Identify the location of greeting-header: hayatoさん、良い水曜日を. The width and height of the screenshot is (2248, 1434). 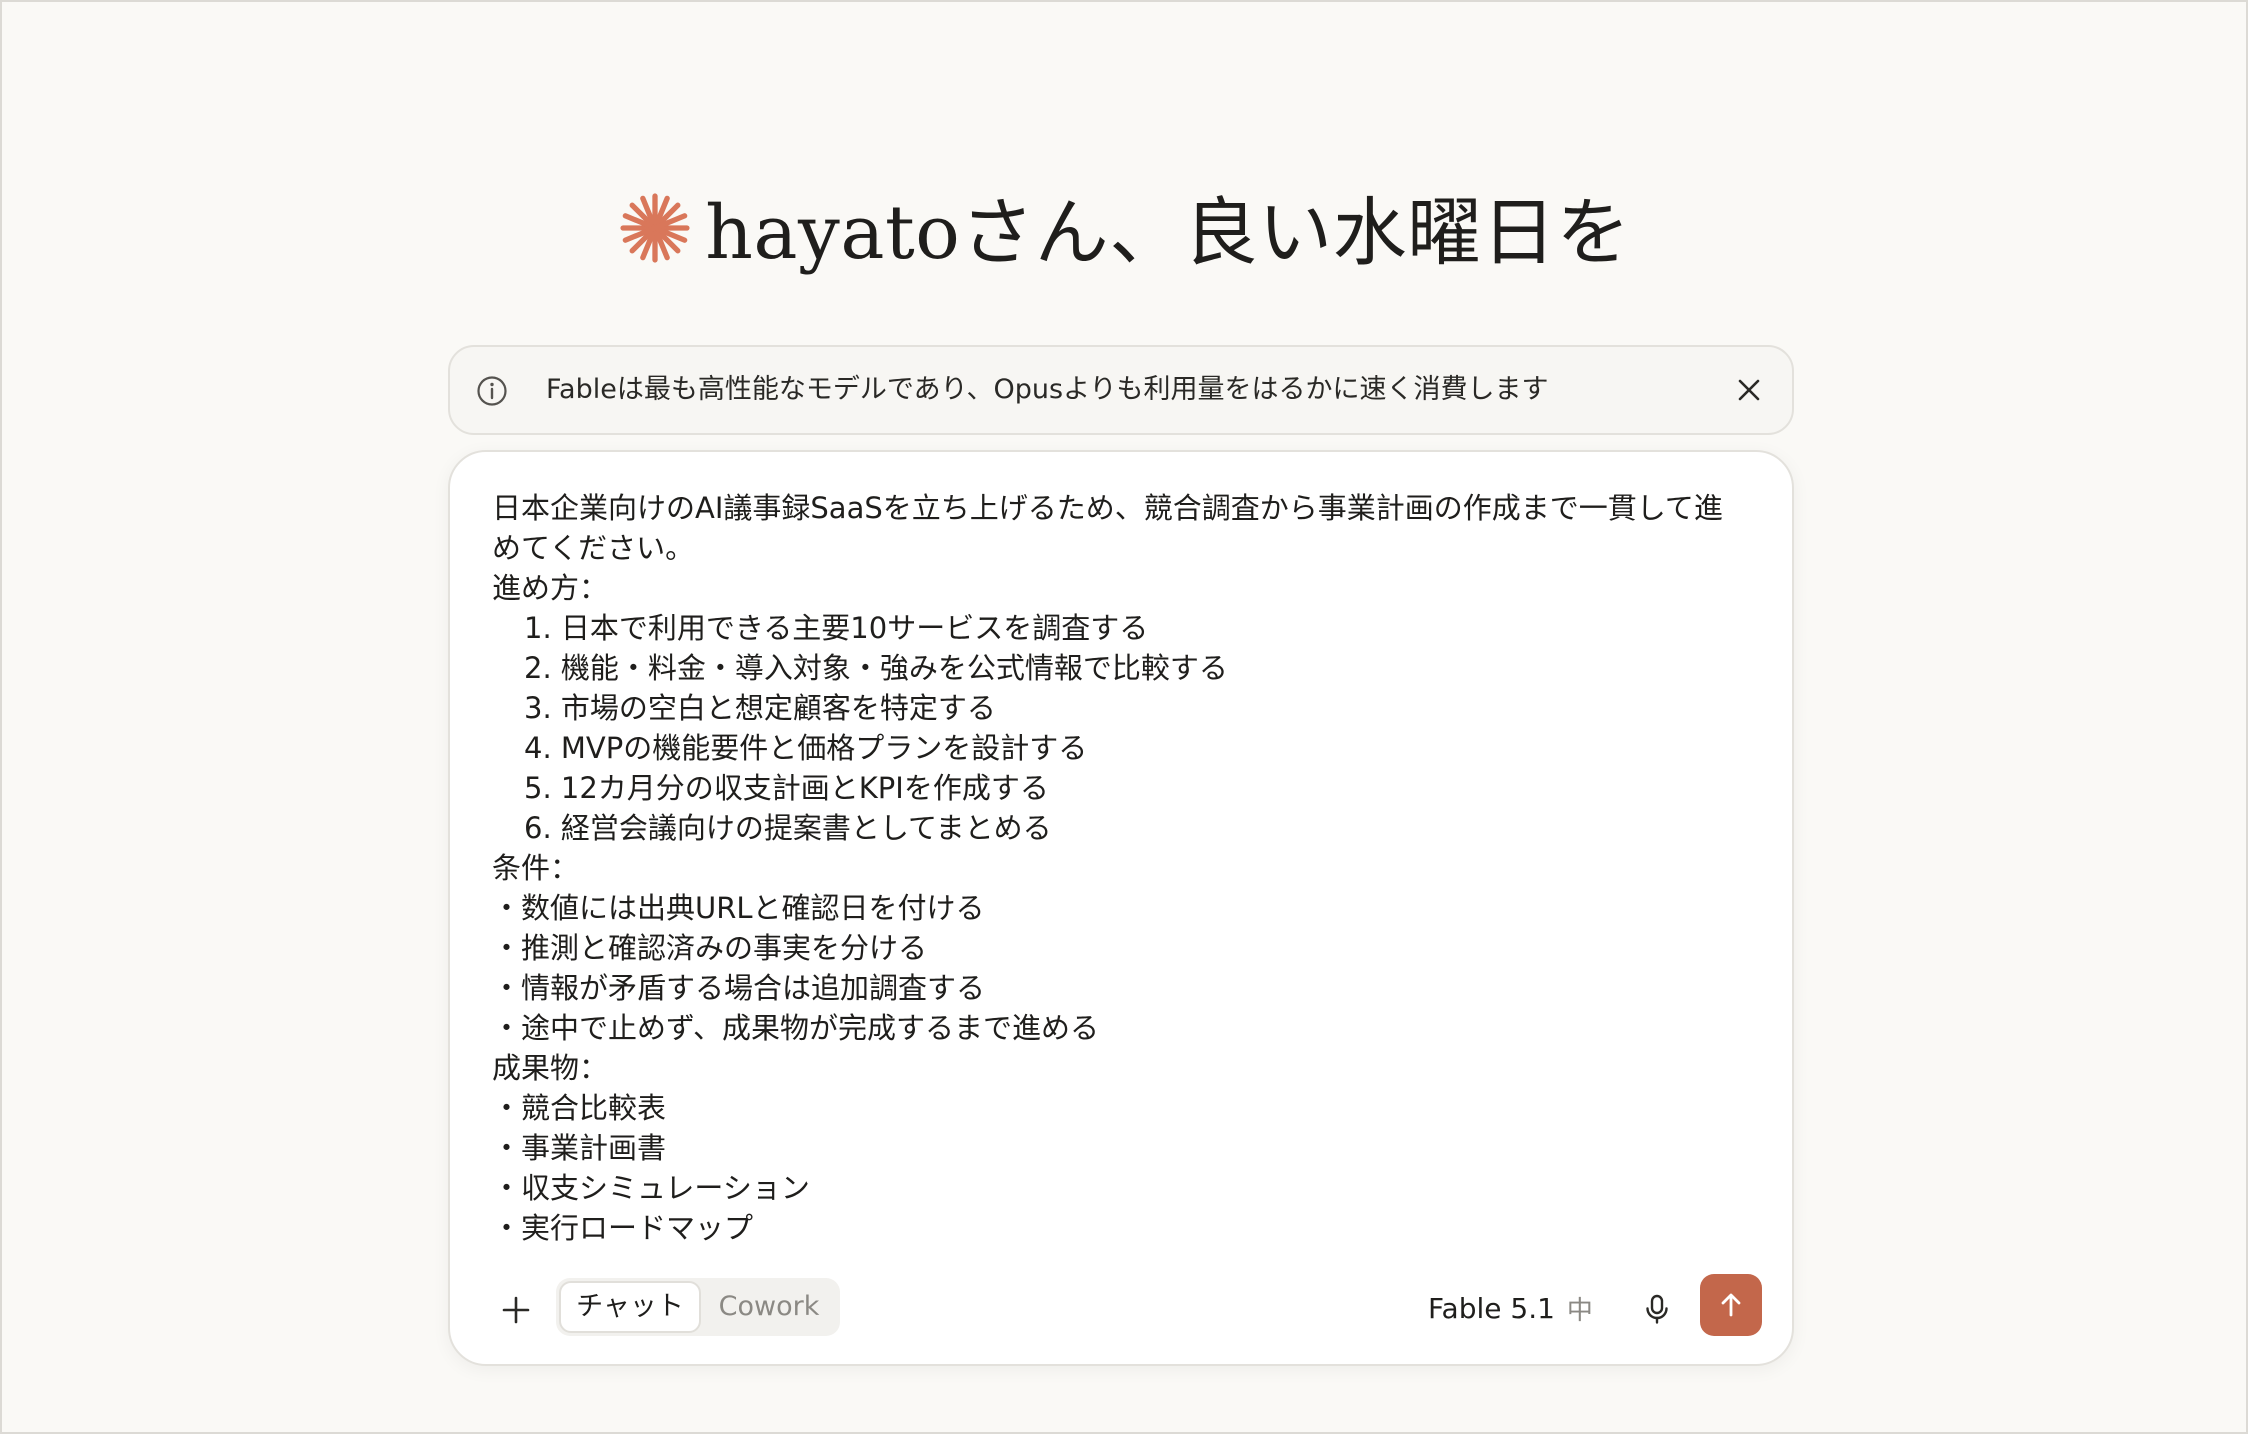
(1124, 228).